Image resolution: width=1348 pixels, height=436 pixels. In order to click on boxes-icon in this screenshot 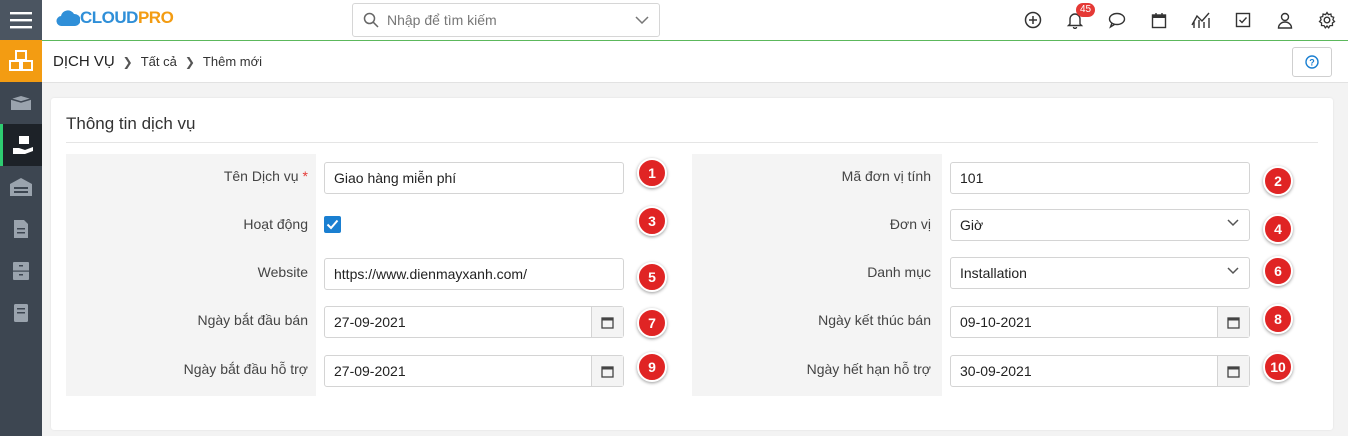, I will do `click(21, 60)`.